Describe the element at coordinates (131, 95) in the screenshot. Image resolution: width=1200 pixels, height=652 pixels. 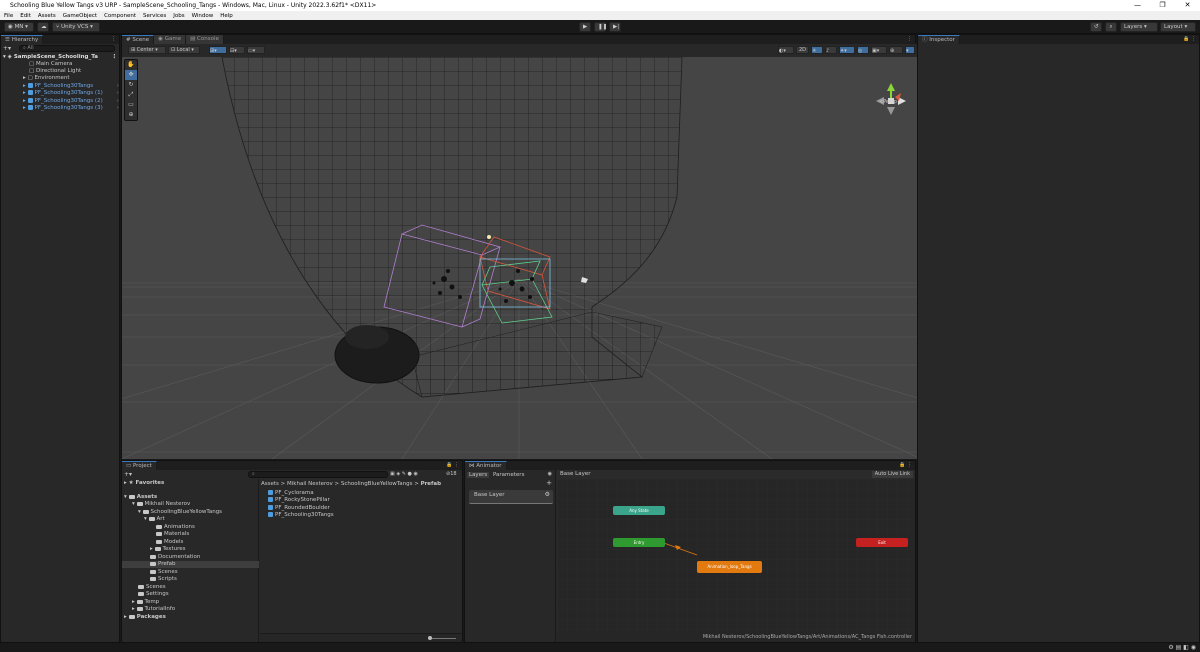
I see `scale-tool-icon: ⤢` at that location.